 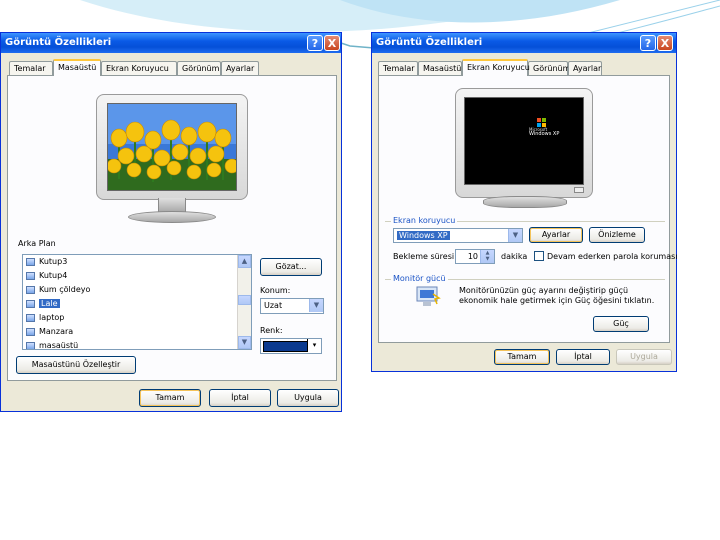 What do you see at coordinates (579, 190) in the screenshot?
I see `monitor-power-led` at bounding box center [579, 190].